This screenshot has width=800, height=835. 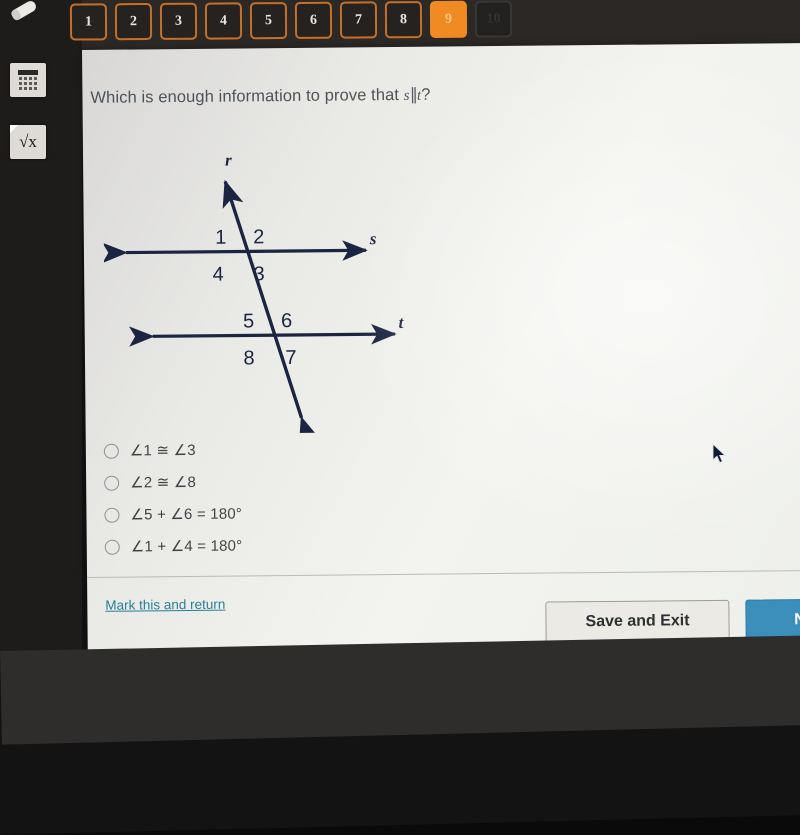 I want to click on geometry-figure: r s t 1 2 3 4 5 6 7 8, so click(x=253, y=293).